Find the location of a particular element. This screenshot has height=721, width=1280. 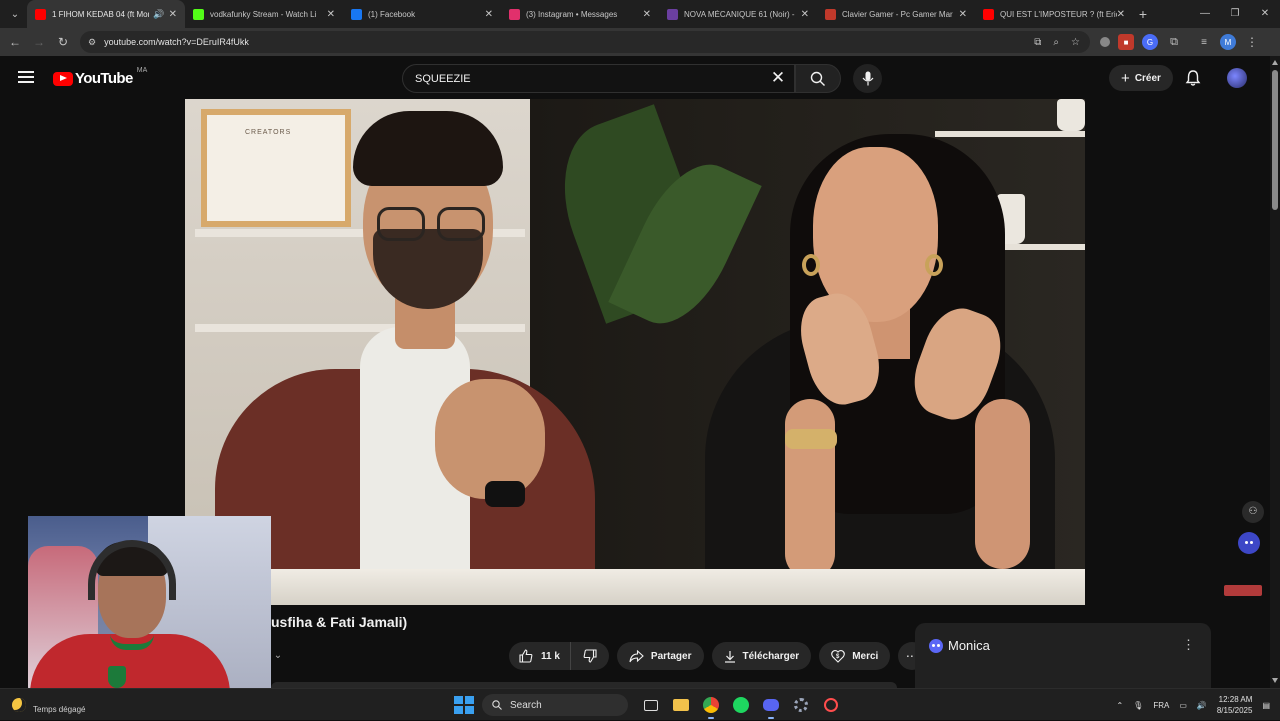

like-dislike-group: 11 k is located at coordinates (559, 656).